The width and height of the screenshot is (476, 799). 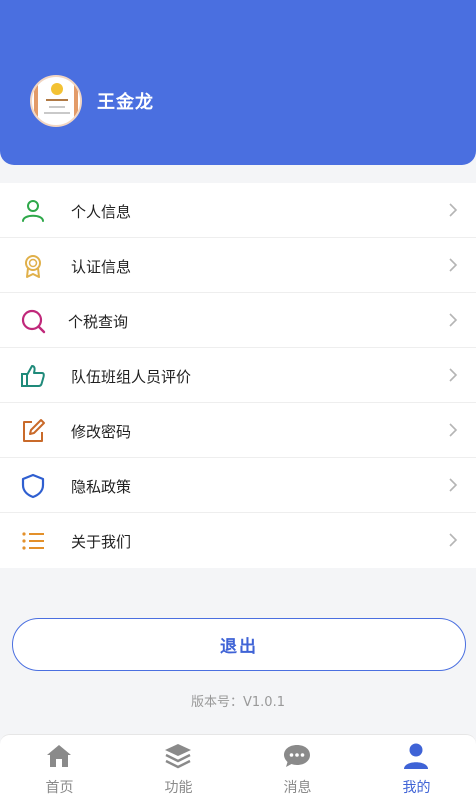 I want to click on bottom-tab-bar: 首页 功能 消息 我的, so click(x=238, y=766).